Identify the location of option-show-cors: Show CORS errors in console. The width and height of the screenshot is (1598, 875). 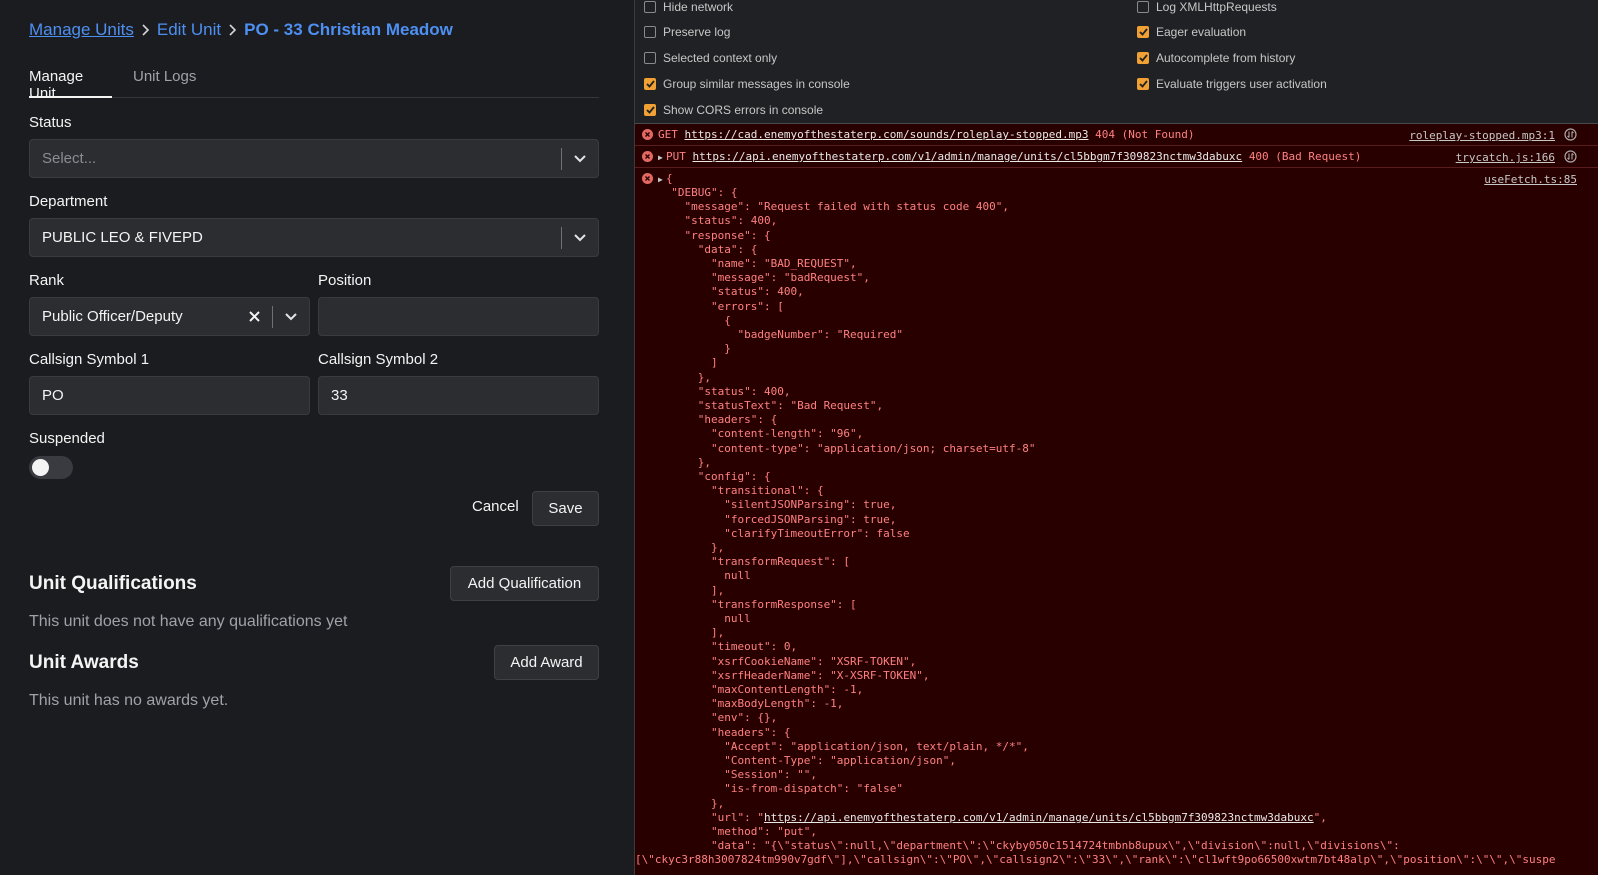
(733, 110).